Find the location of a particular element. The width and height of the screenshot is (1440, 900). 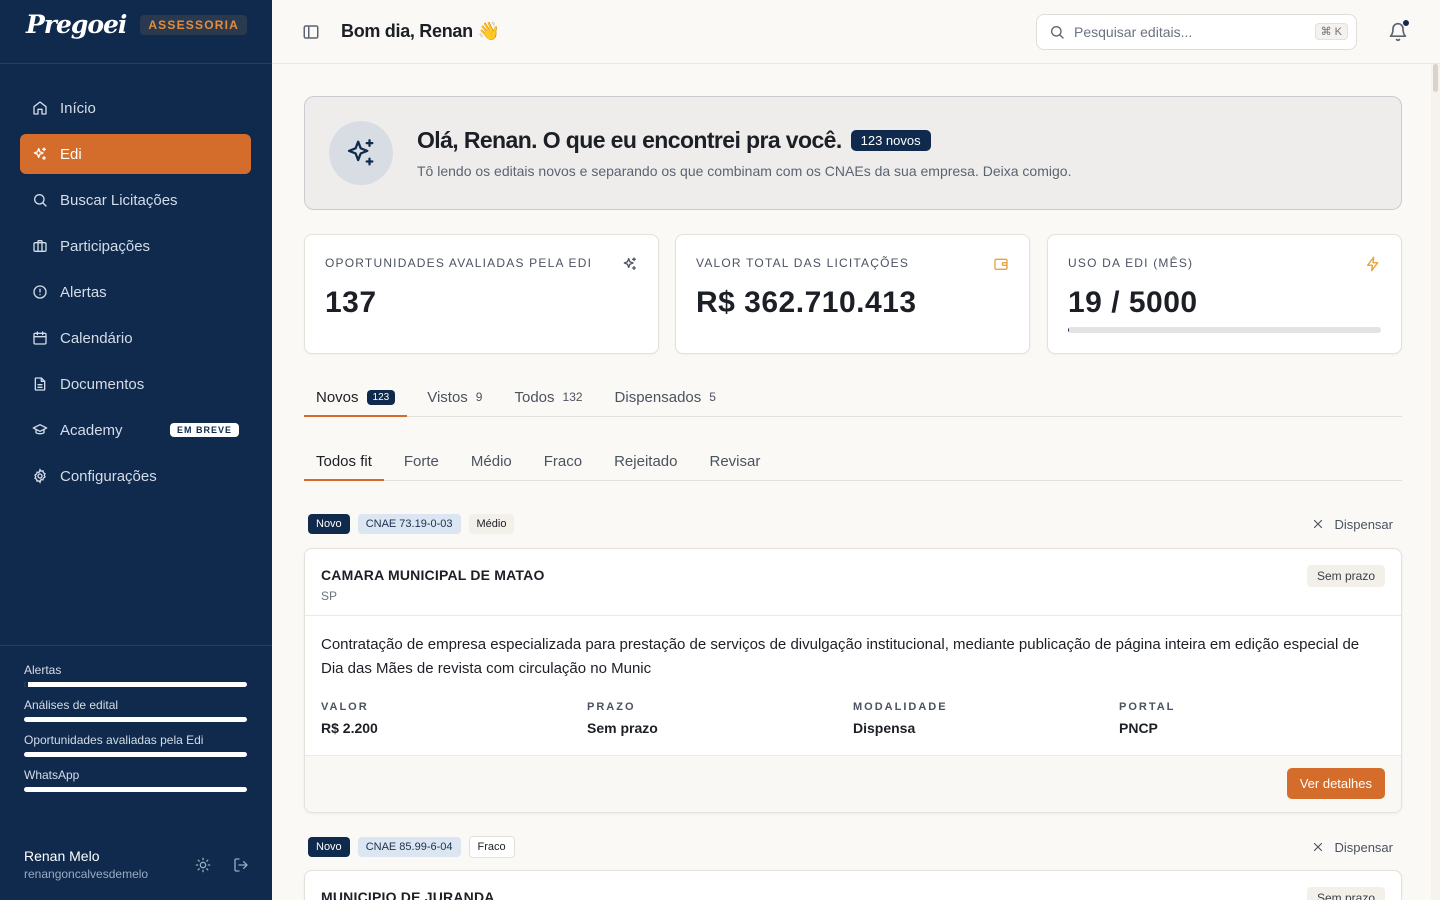

stat-label: OPORTUNIDADES AVALIADAS PELA EDI is located at coordinates (459, 263).